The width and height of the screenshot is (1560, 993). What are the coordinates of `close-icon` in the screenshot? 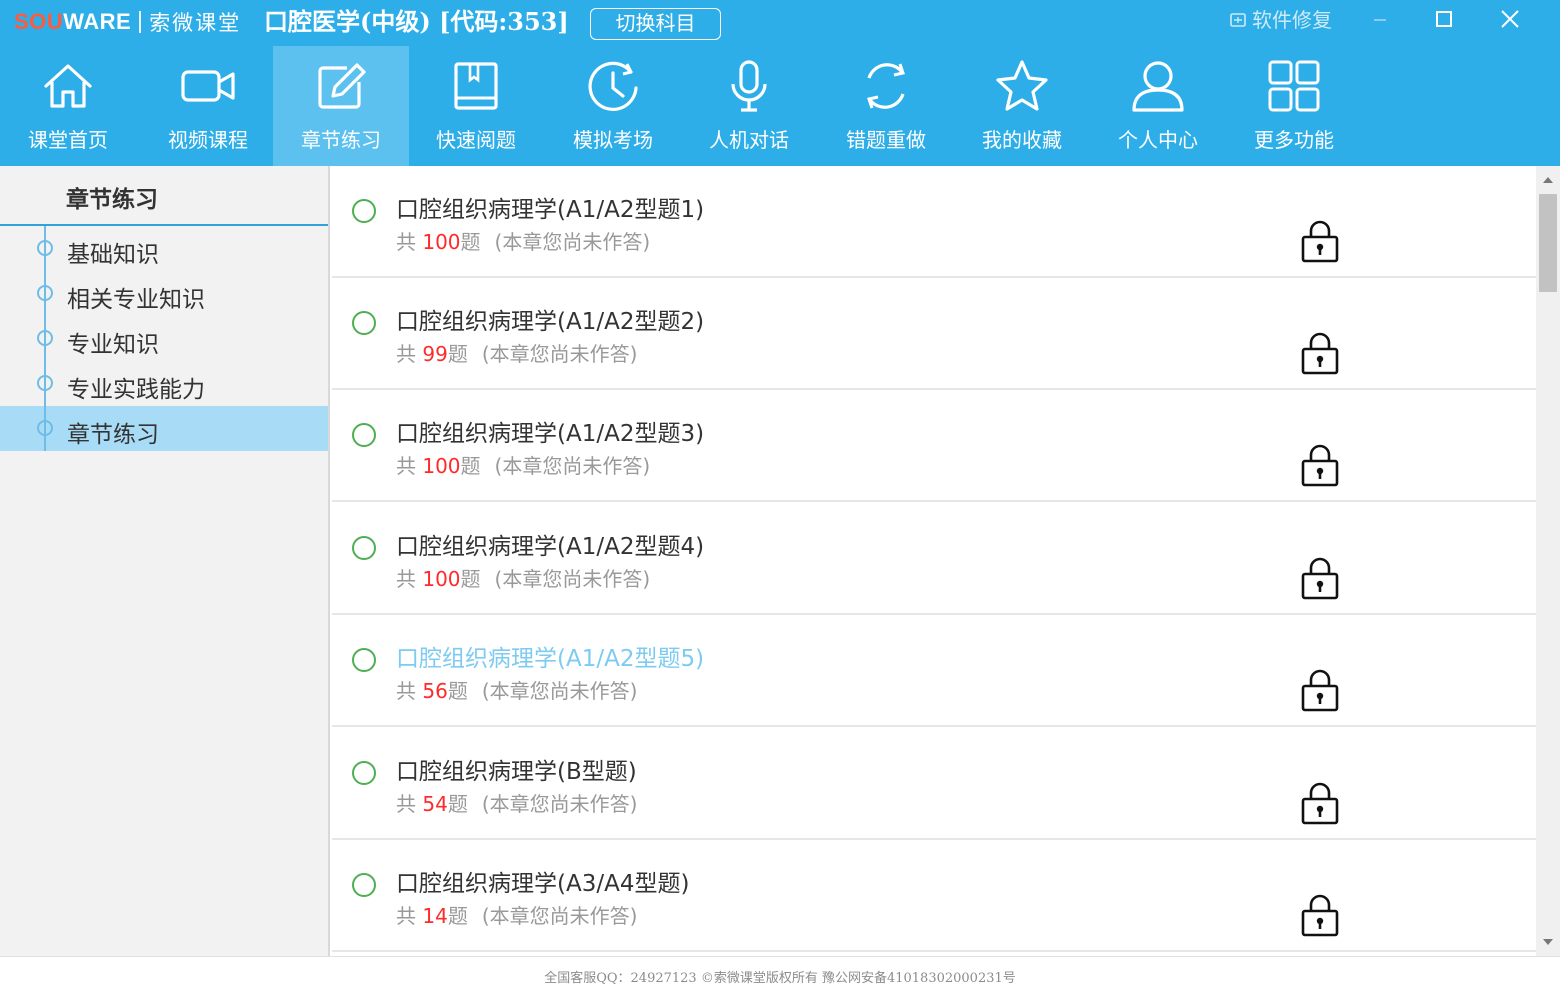 It's located at (1510, 19).